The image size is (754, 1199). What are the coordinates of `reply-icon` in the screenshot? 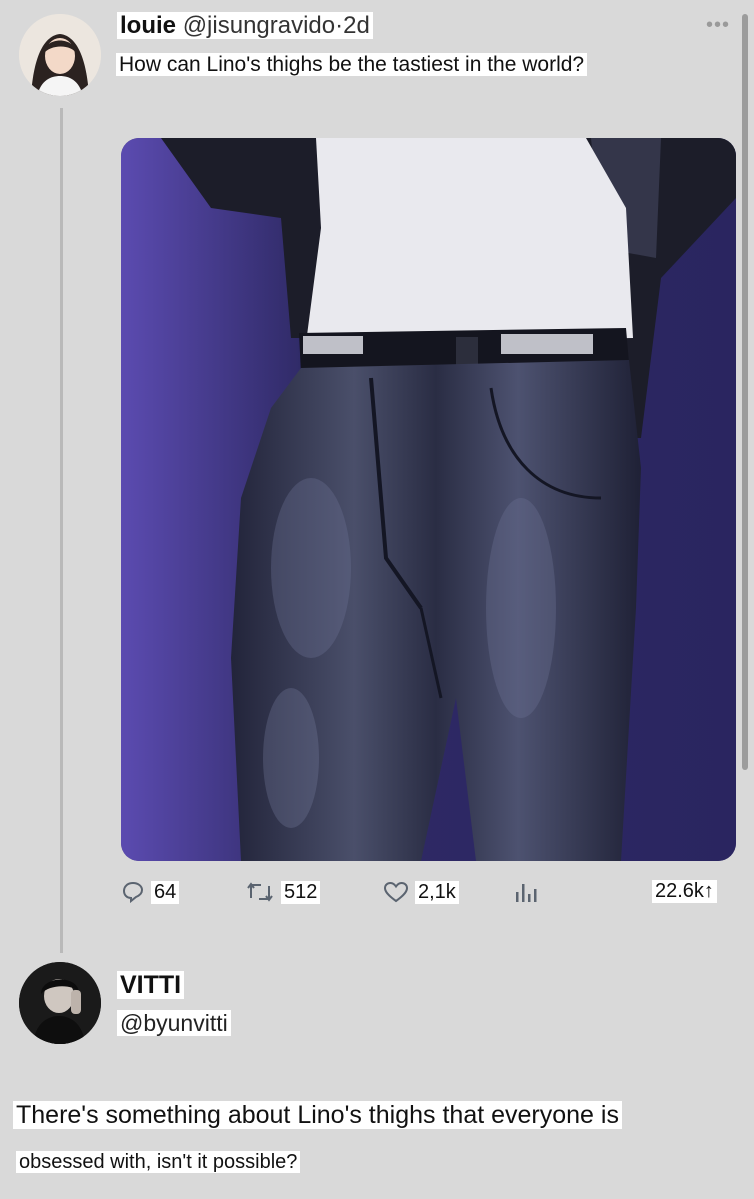 It's located at (133, 892).